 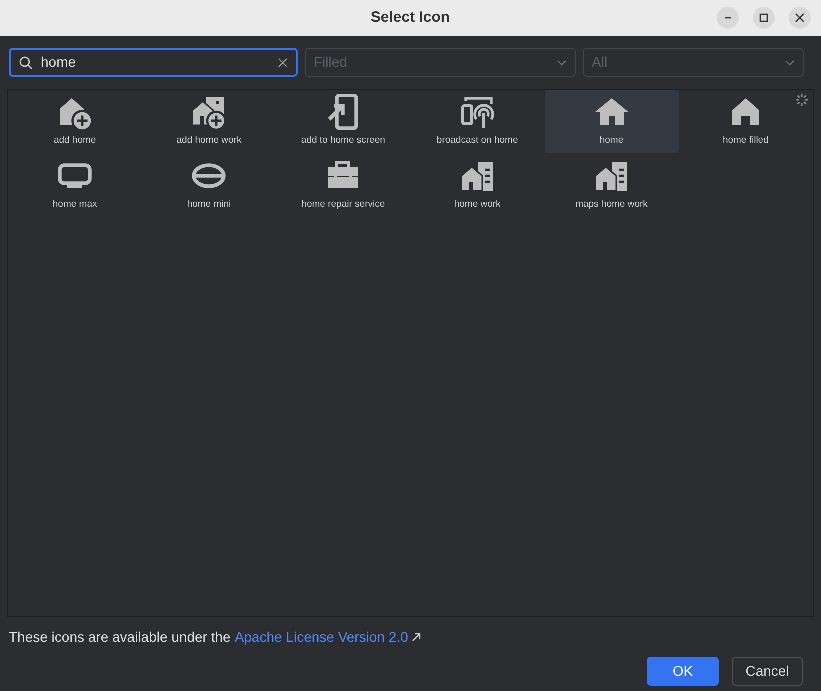 I want to click on close-icon, so click(x=800, y=18).